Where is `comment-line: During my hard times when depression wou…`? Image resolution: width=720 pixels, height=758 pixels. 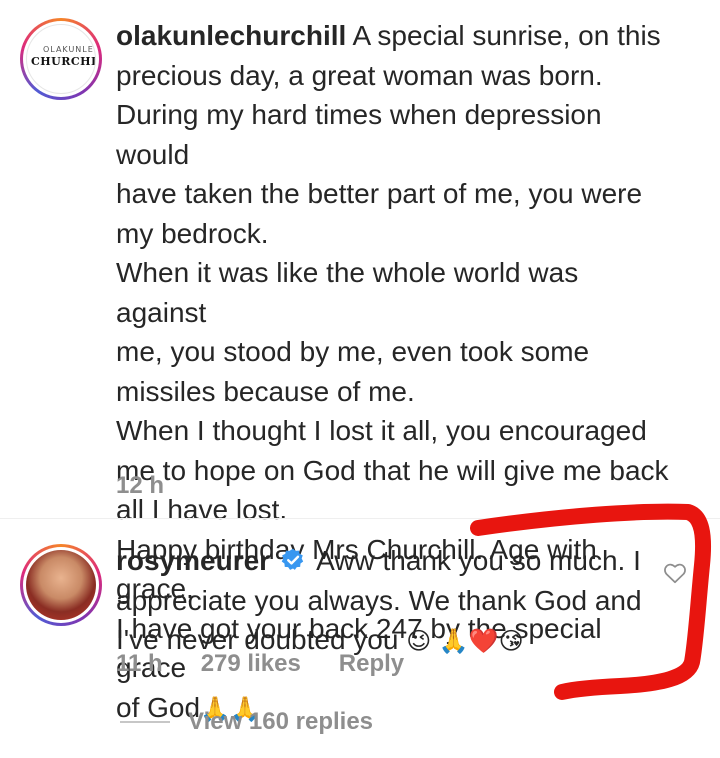 comment-line: During my hard times when depression wou… is located at coordinates (359, 134).